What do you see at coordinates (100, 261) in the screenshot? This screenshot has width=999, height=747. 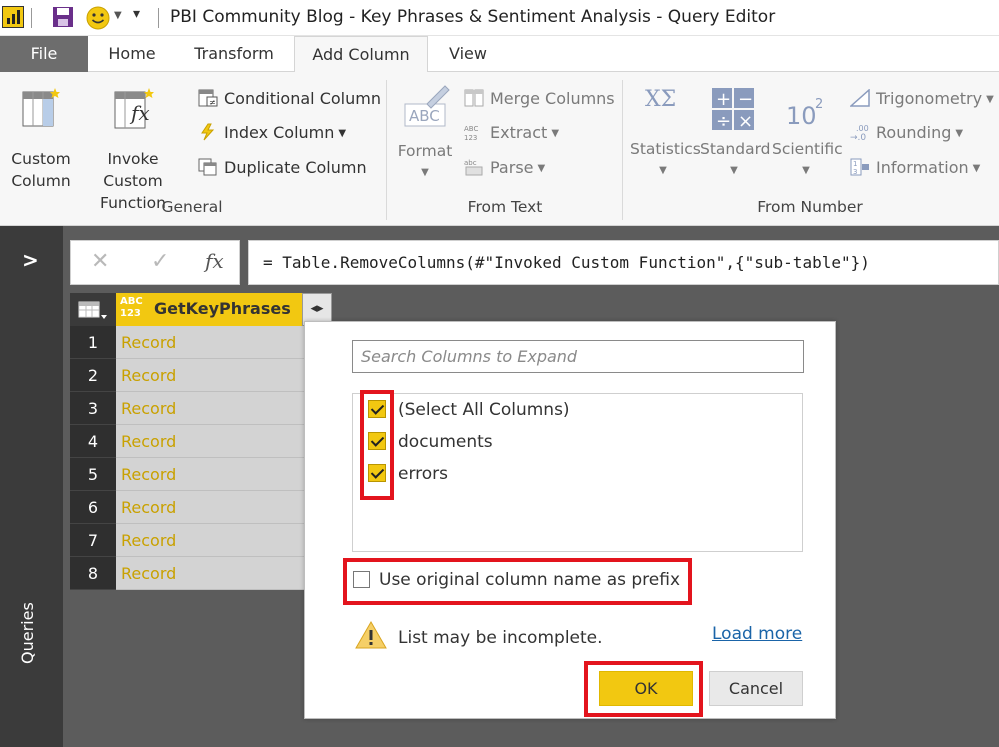 I see `cancel-formula-icon: ✕` at bounding box center [100, 261].